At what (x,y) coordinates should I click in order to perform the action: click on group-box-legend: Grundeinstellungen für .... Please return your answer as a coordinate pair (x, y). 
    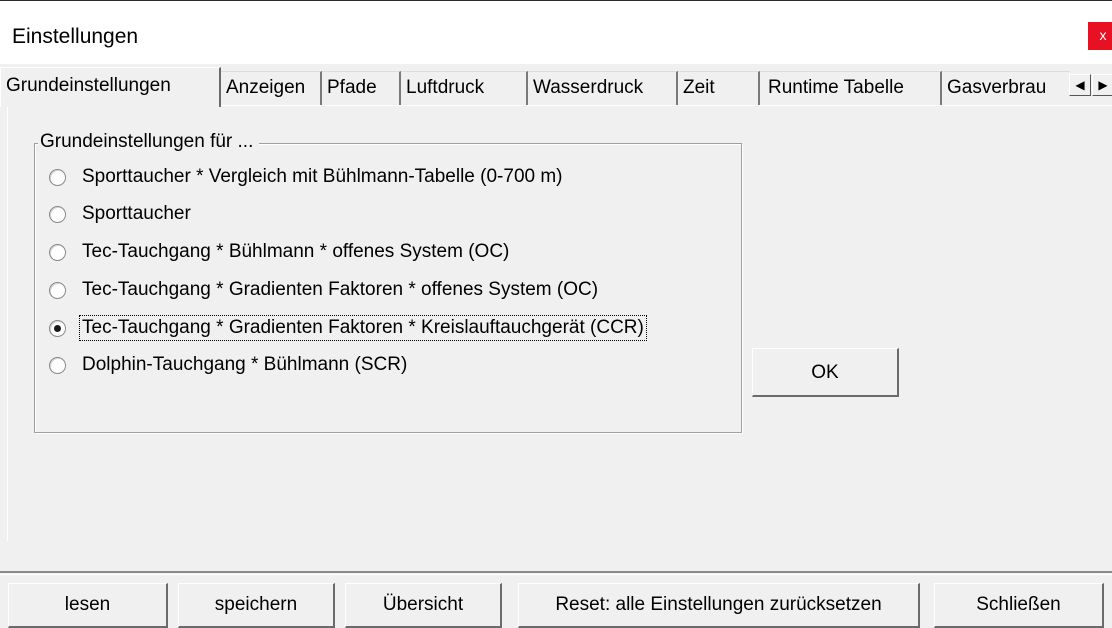
    Looking at the image, I should click on (149, 142).